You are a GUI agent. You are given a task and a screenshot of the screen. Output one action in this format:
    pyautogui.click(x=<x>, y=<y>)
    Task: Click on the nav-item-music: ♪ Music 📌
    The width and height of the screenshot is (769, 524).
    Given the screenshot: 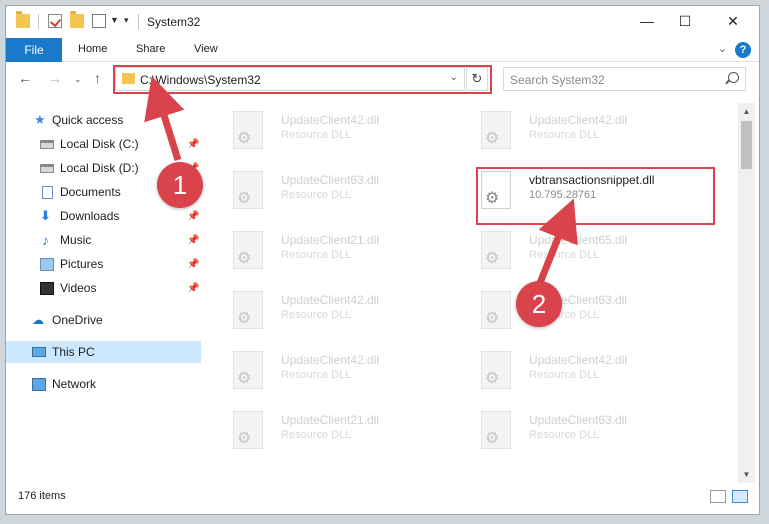 What is the action you would take?
    pyautogui.click(x=103, y=240)
    